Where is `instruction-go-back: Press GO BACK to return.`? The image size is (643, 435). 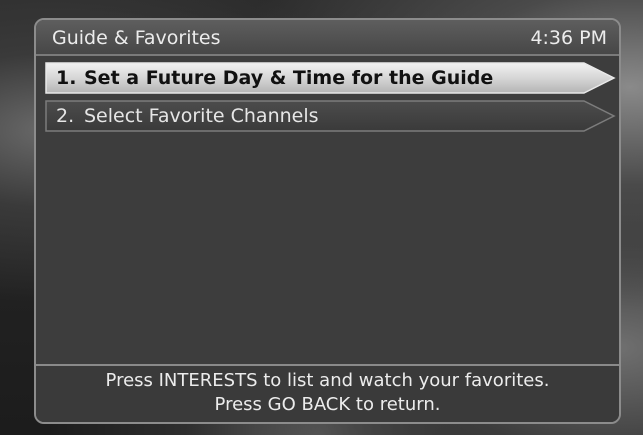
instruction-go-back: Press GO BACK to return. is located at coordinates (327, 404).